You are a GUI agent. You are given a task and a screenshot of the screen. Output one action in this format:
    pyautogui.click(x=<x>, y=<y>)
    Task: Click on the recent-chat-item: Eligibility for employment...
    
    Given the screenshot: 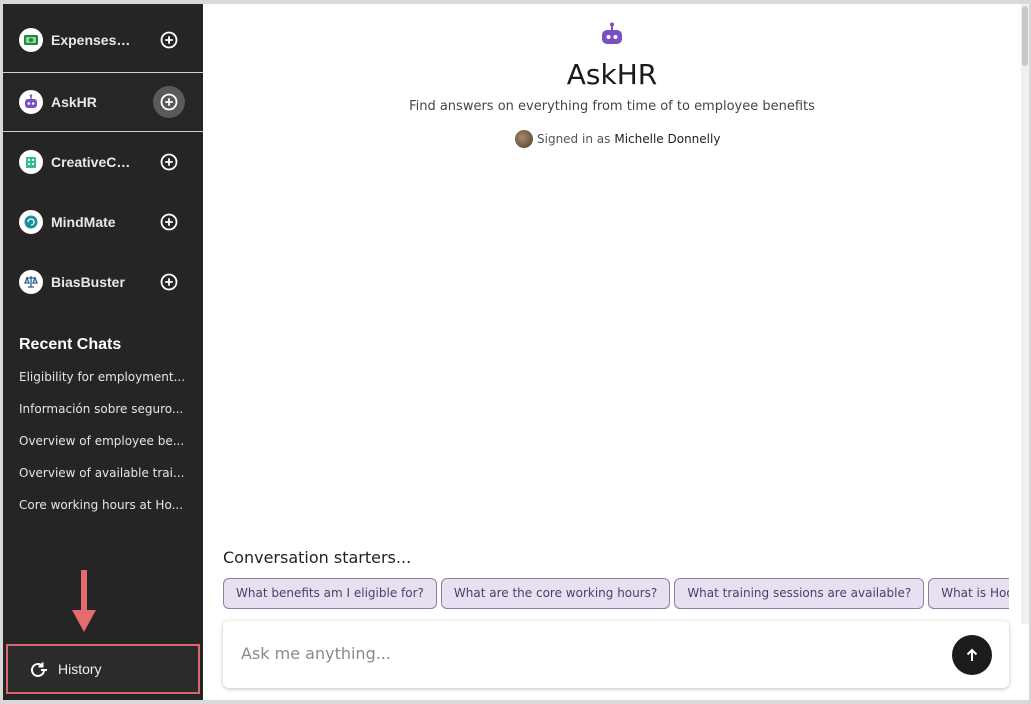 What is the action you would take?
    pyautogui.click(x=103, y=377)
    